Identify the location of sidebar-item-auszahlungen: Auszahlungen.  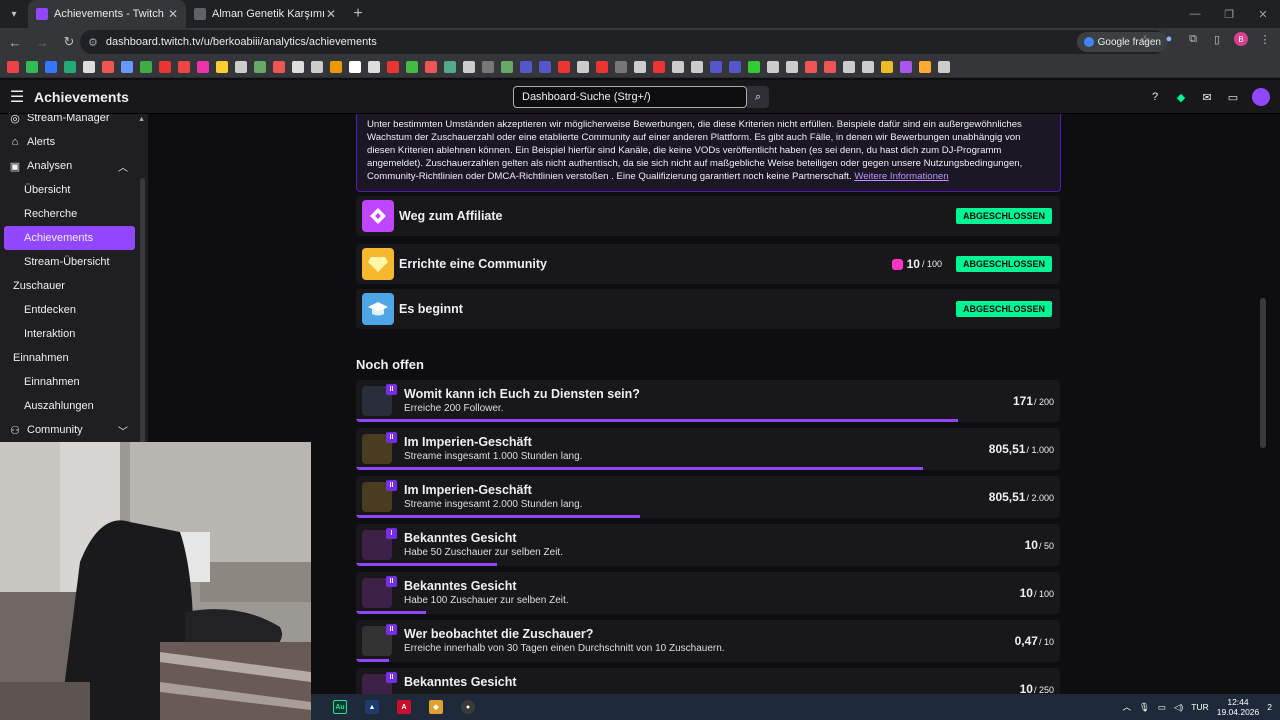
(74, 406).